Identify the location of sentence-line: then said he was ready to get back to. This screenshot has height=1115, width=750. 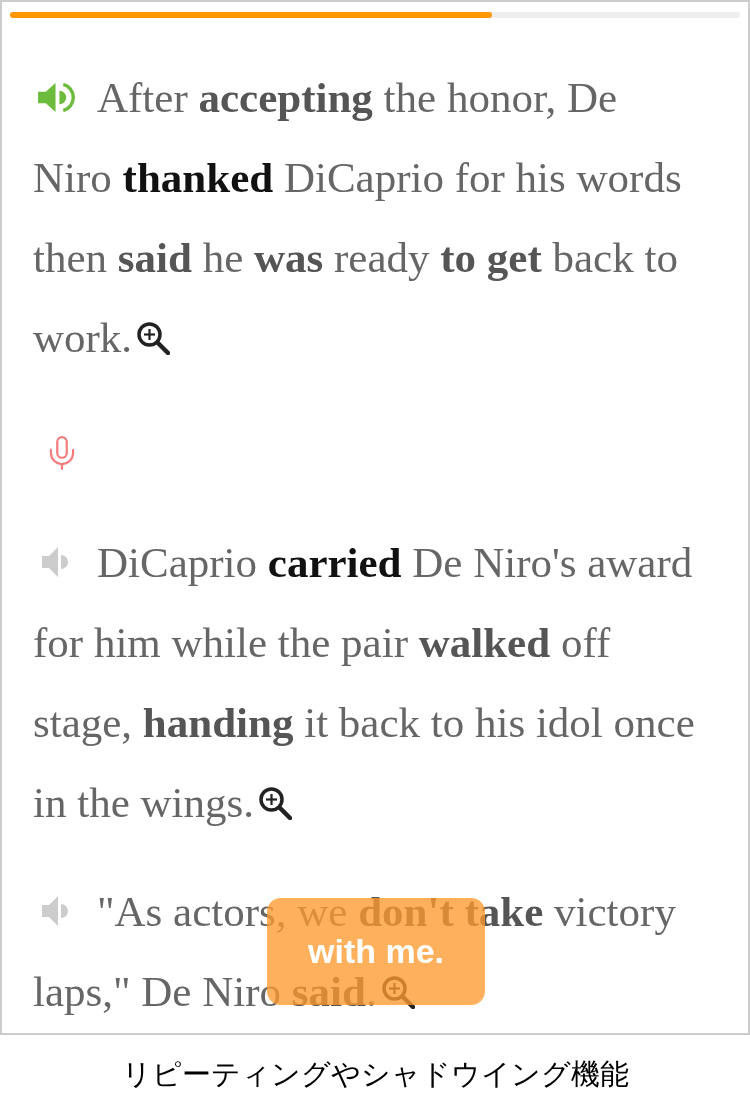
(355, 257).